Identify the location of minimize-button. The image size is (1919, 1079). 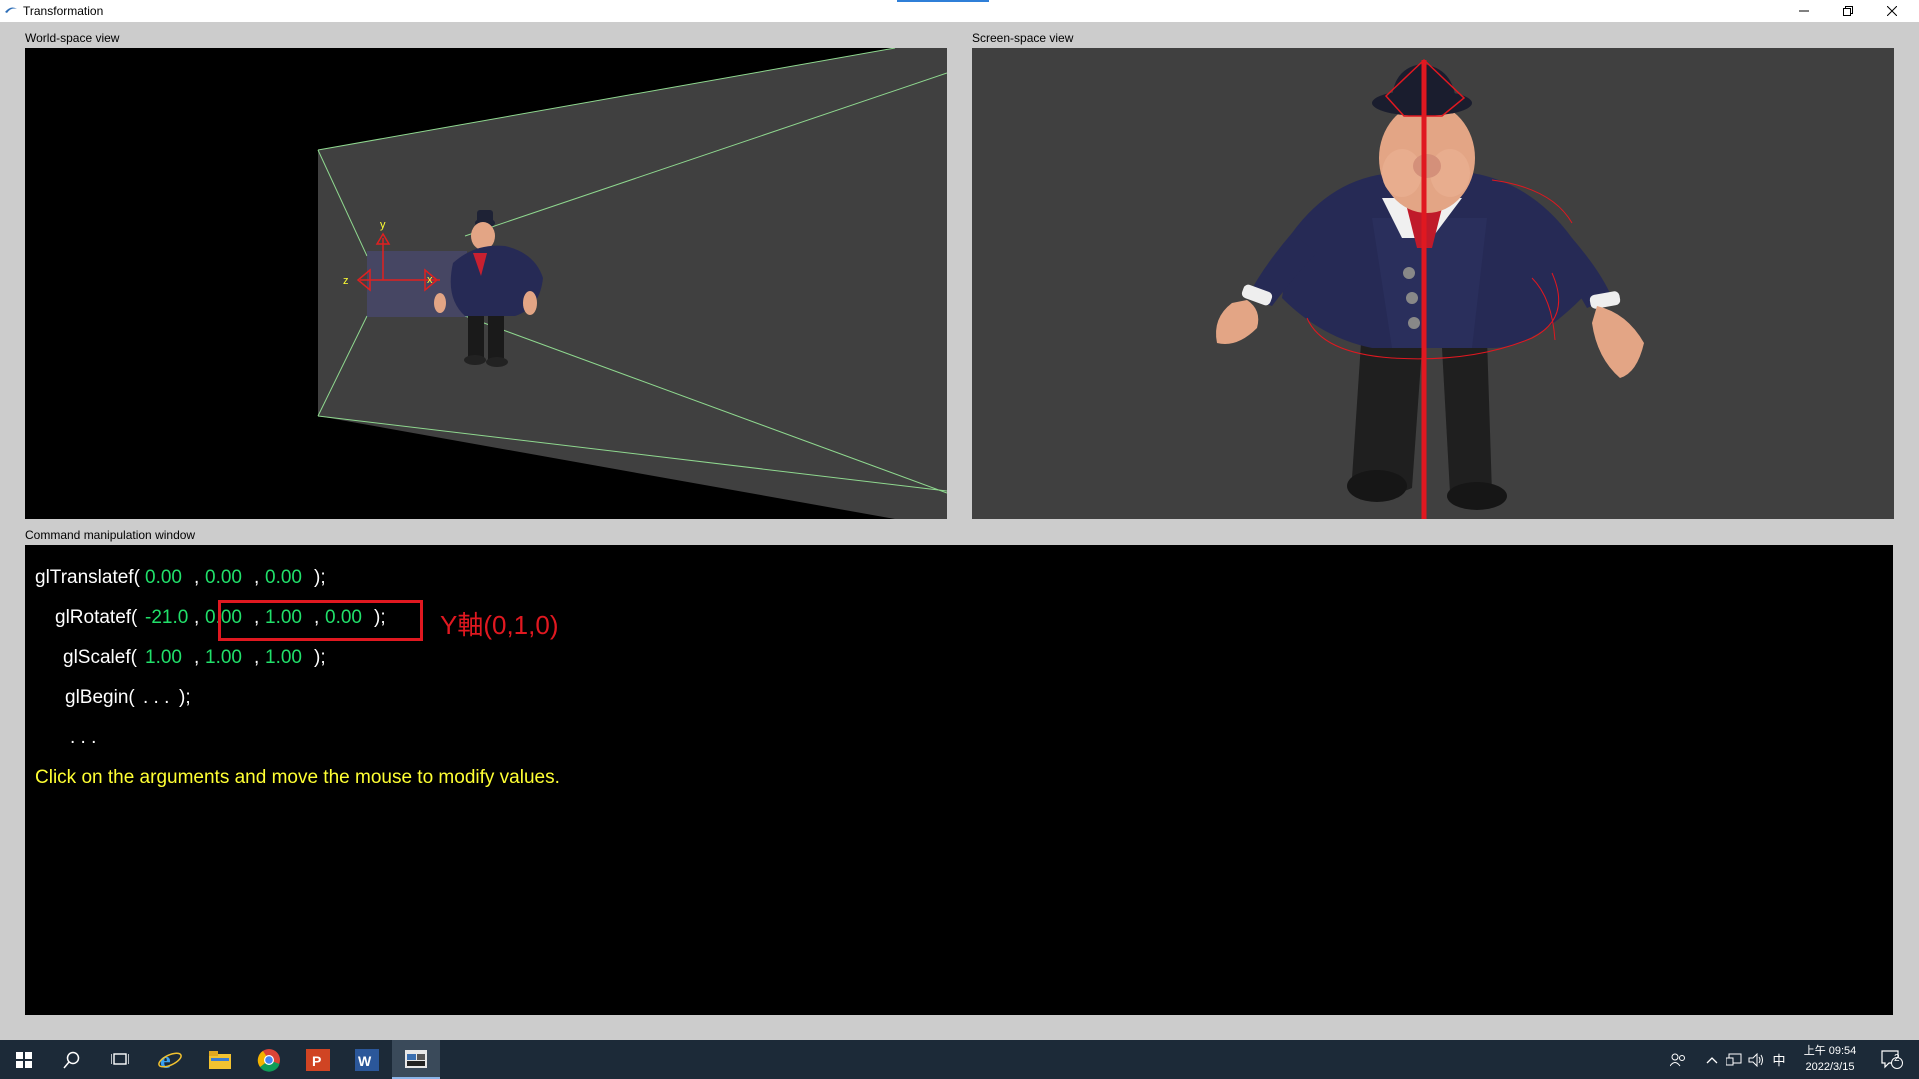
(1804, 11).